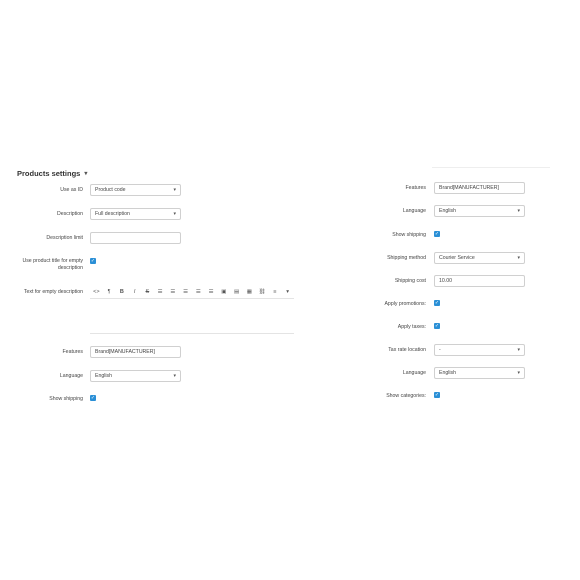  Describe the element at coordinates (406, 258) in the screenshot. I see `shipping-method-label: Shipping method` at that location.